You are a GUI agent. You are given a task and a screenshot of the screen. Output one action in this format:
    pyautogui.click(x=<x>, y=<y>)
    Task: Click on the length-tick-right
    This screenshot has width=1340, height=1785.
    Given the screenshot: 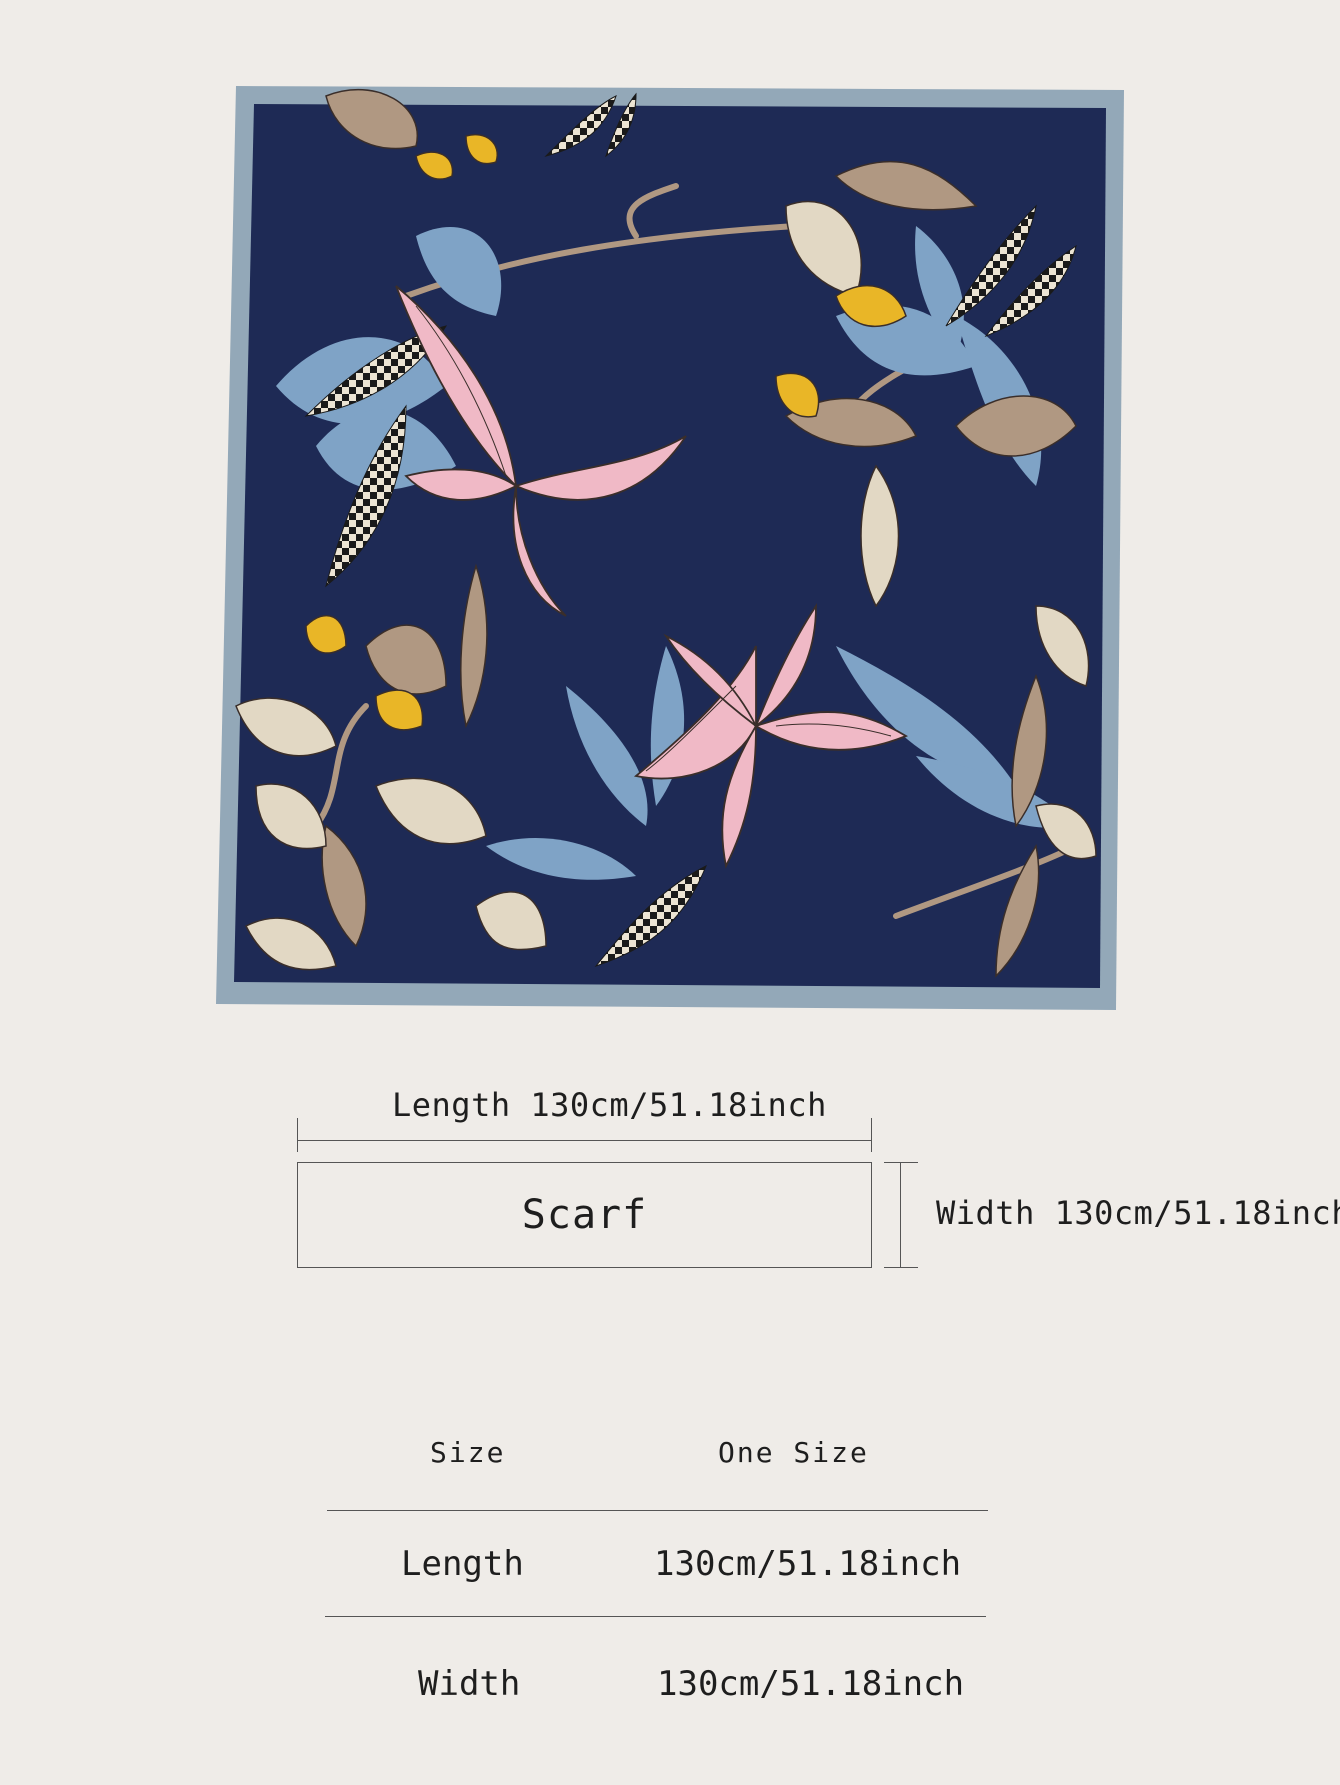 What is the action you would take?
    pyautogui.click(x=871, y=1135)
    